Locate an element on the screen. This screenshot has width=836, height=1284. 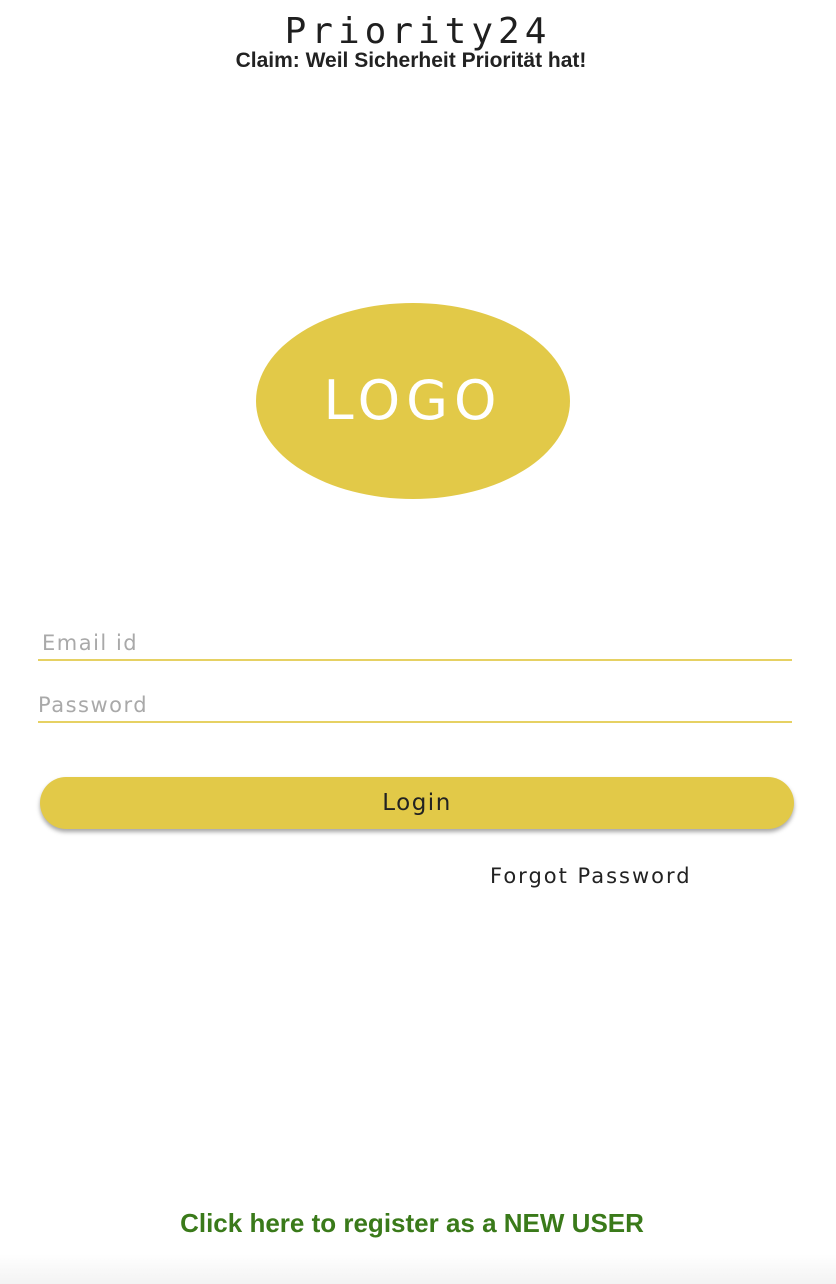
logo: LOGO is located at coordinates (413, 401).